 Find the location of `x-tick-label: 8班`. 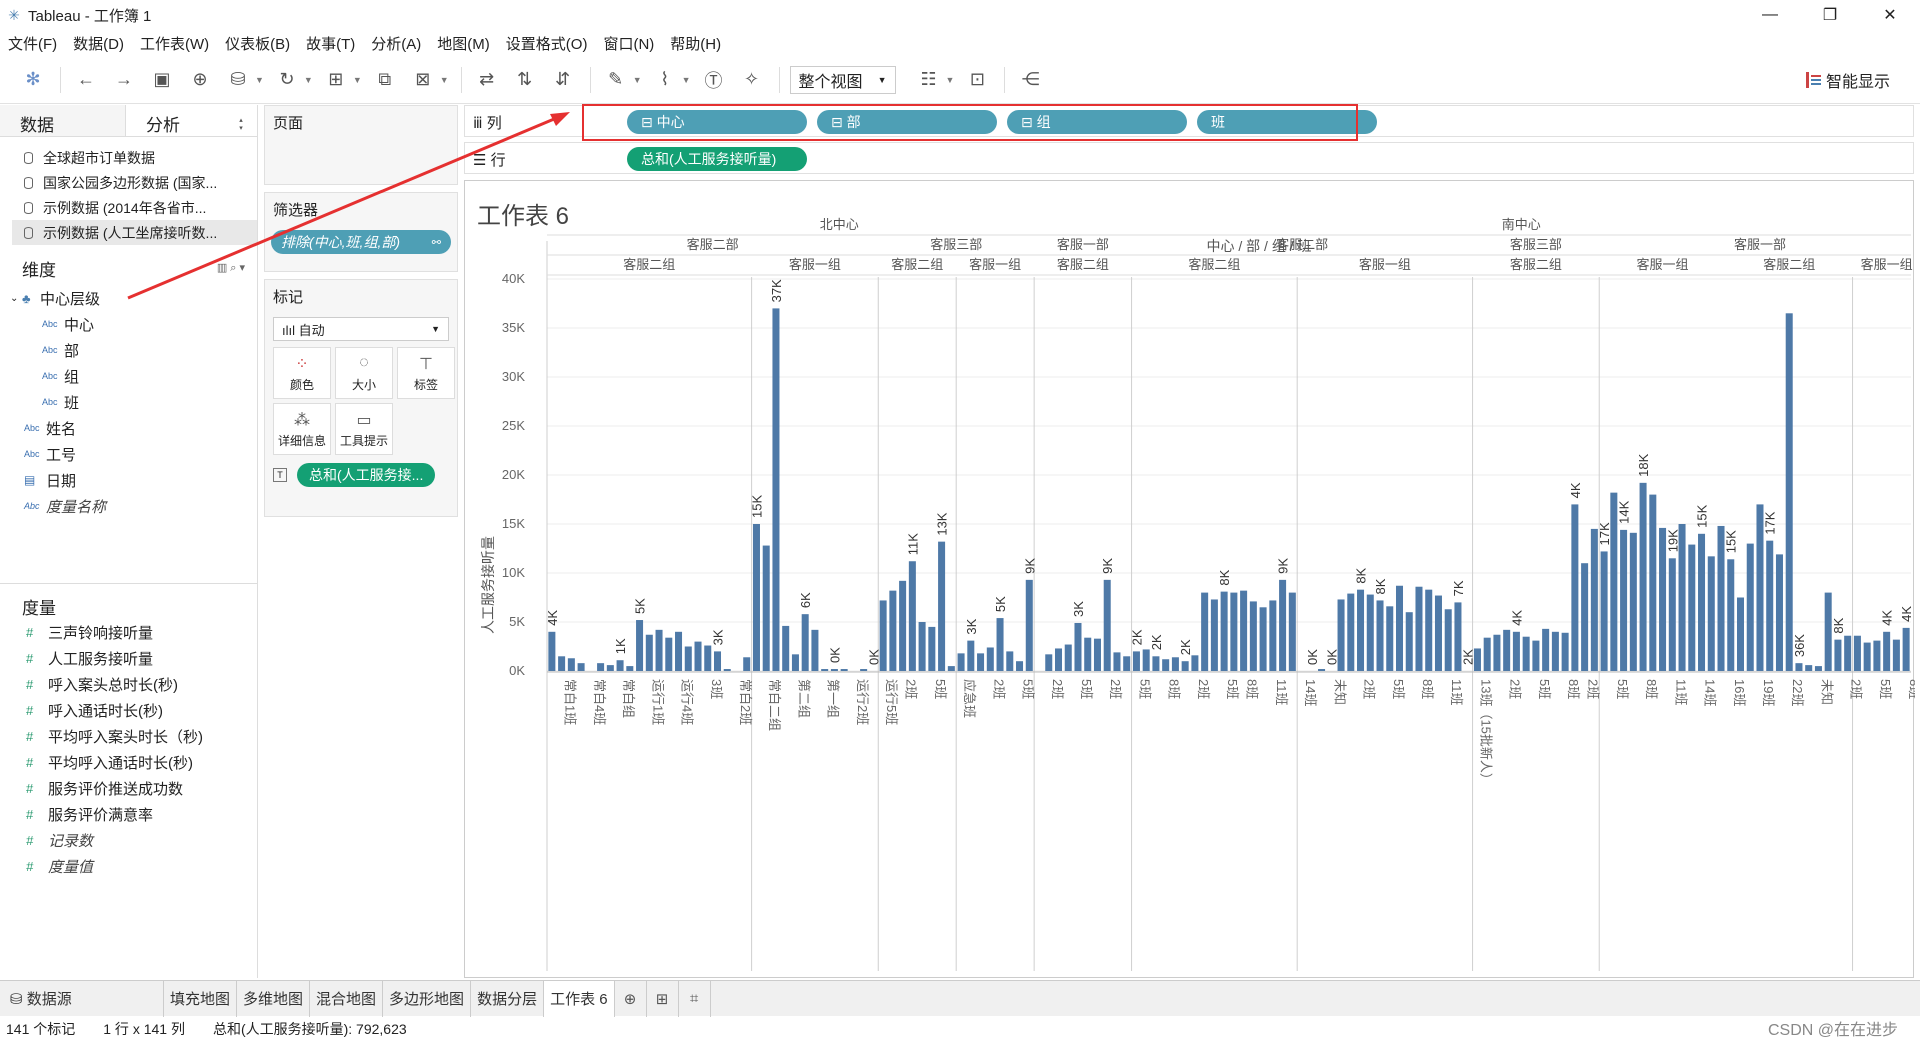

x-tick-label: 8班 is located at coordinates (1427, 689).